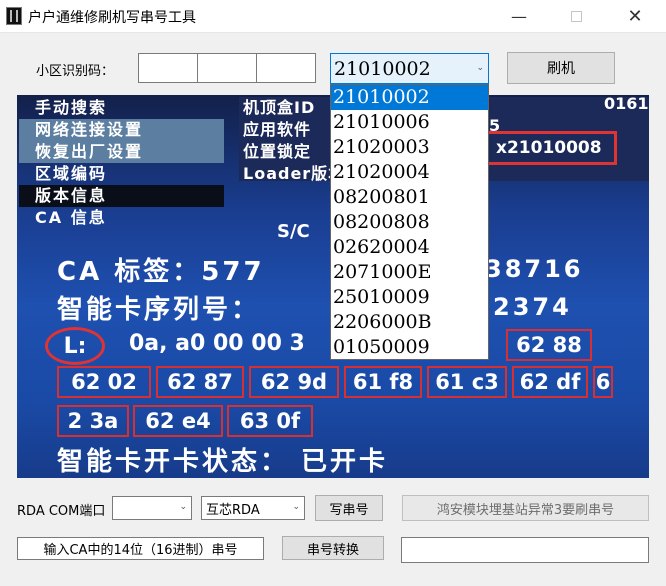  What do you see at coordinates (333, 548) in the screenshot?
I see `convert-serial-button: 串号转换` at bounding box center [333, 548].